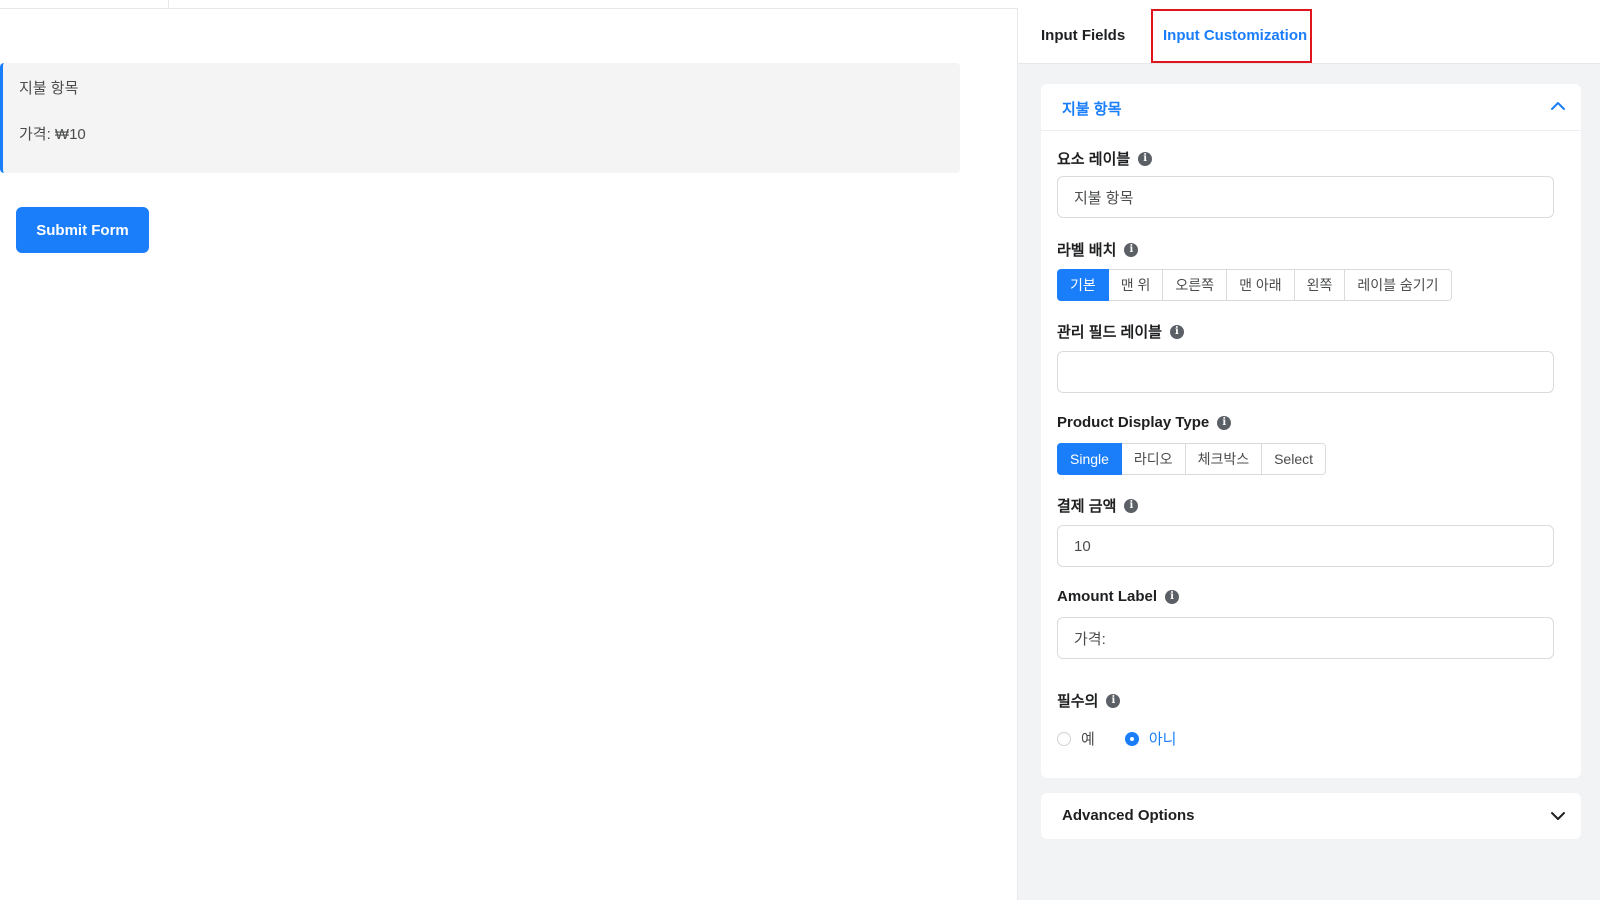 The height and width of the screenshot is (900, 1600). I want to click on card-title: 지불 항목, so click(1092, 109).